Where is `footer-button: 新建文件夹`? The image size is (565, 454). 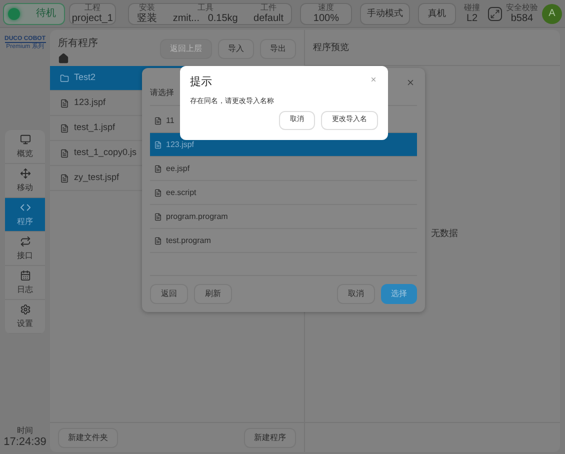
footer-button: 新建文件夹 is located at coordinates (88, 438).